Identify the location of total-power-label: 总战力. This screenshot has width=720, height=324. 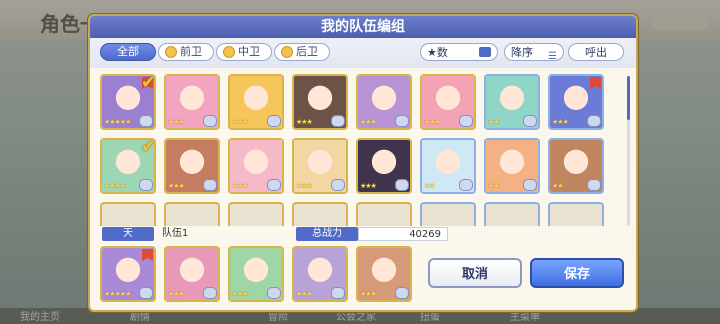
(327, 234).